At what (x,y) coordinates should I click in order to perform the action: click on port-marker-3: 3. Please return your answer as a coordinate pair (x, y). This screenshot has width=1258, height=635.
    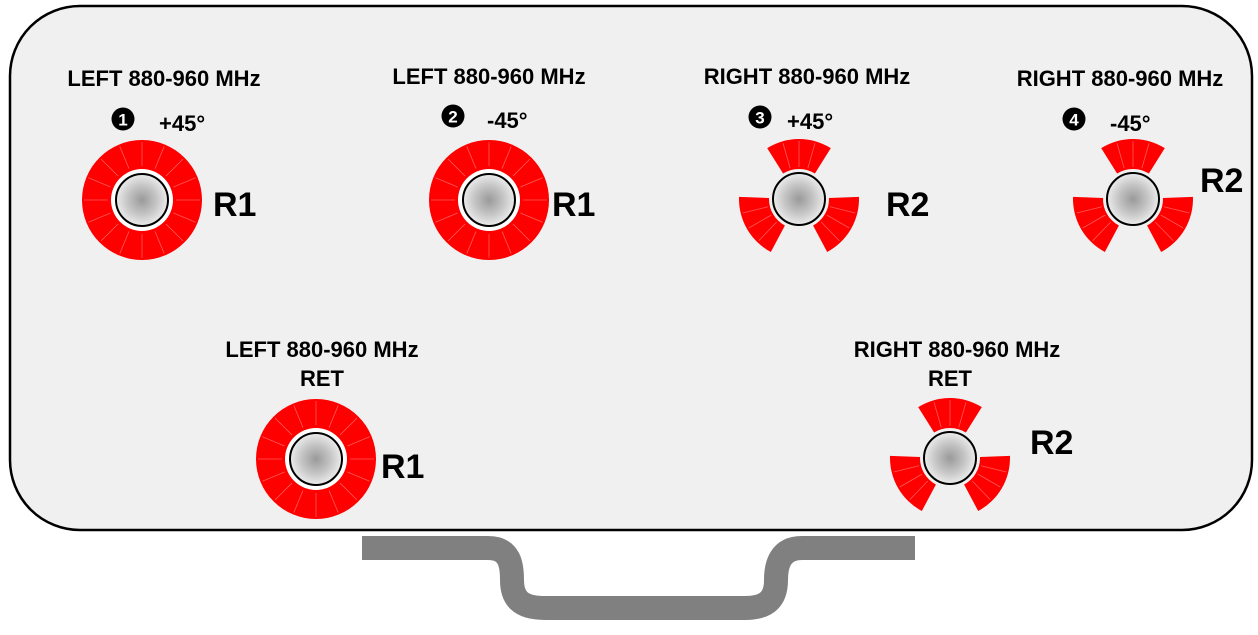
    Looking at the image, I should click on (760, 117).